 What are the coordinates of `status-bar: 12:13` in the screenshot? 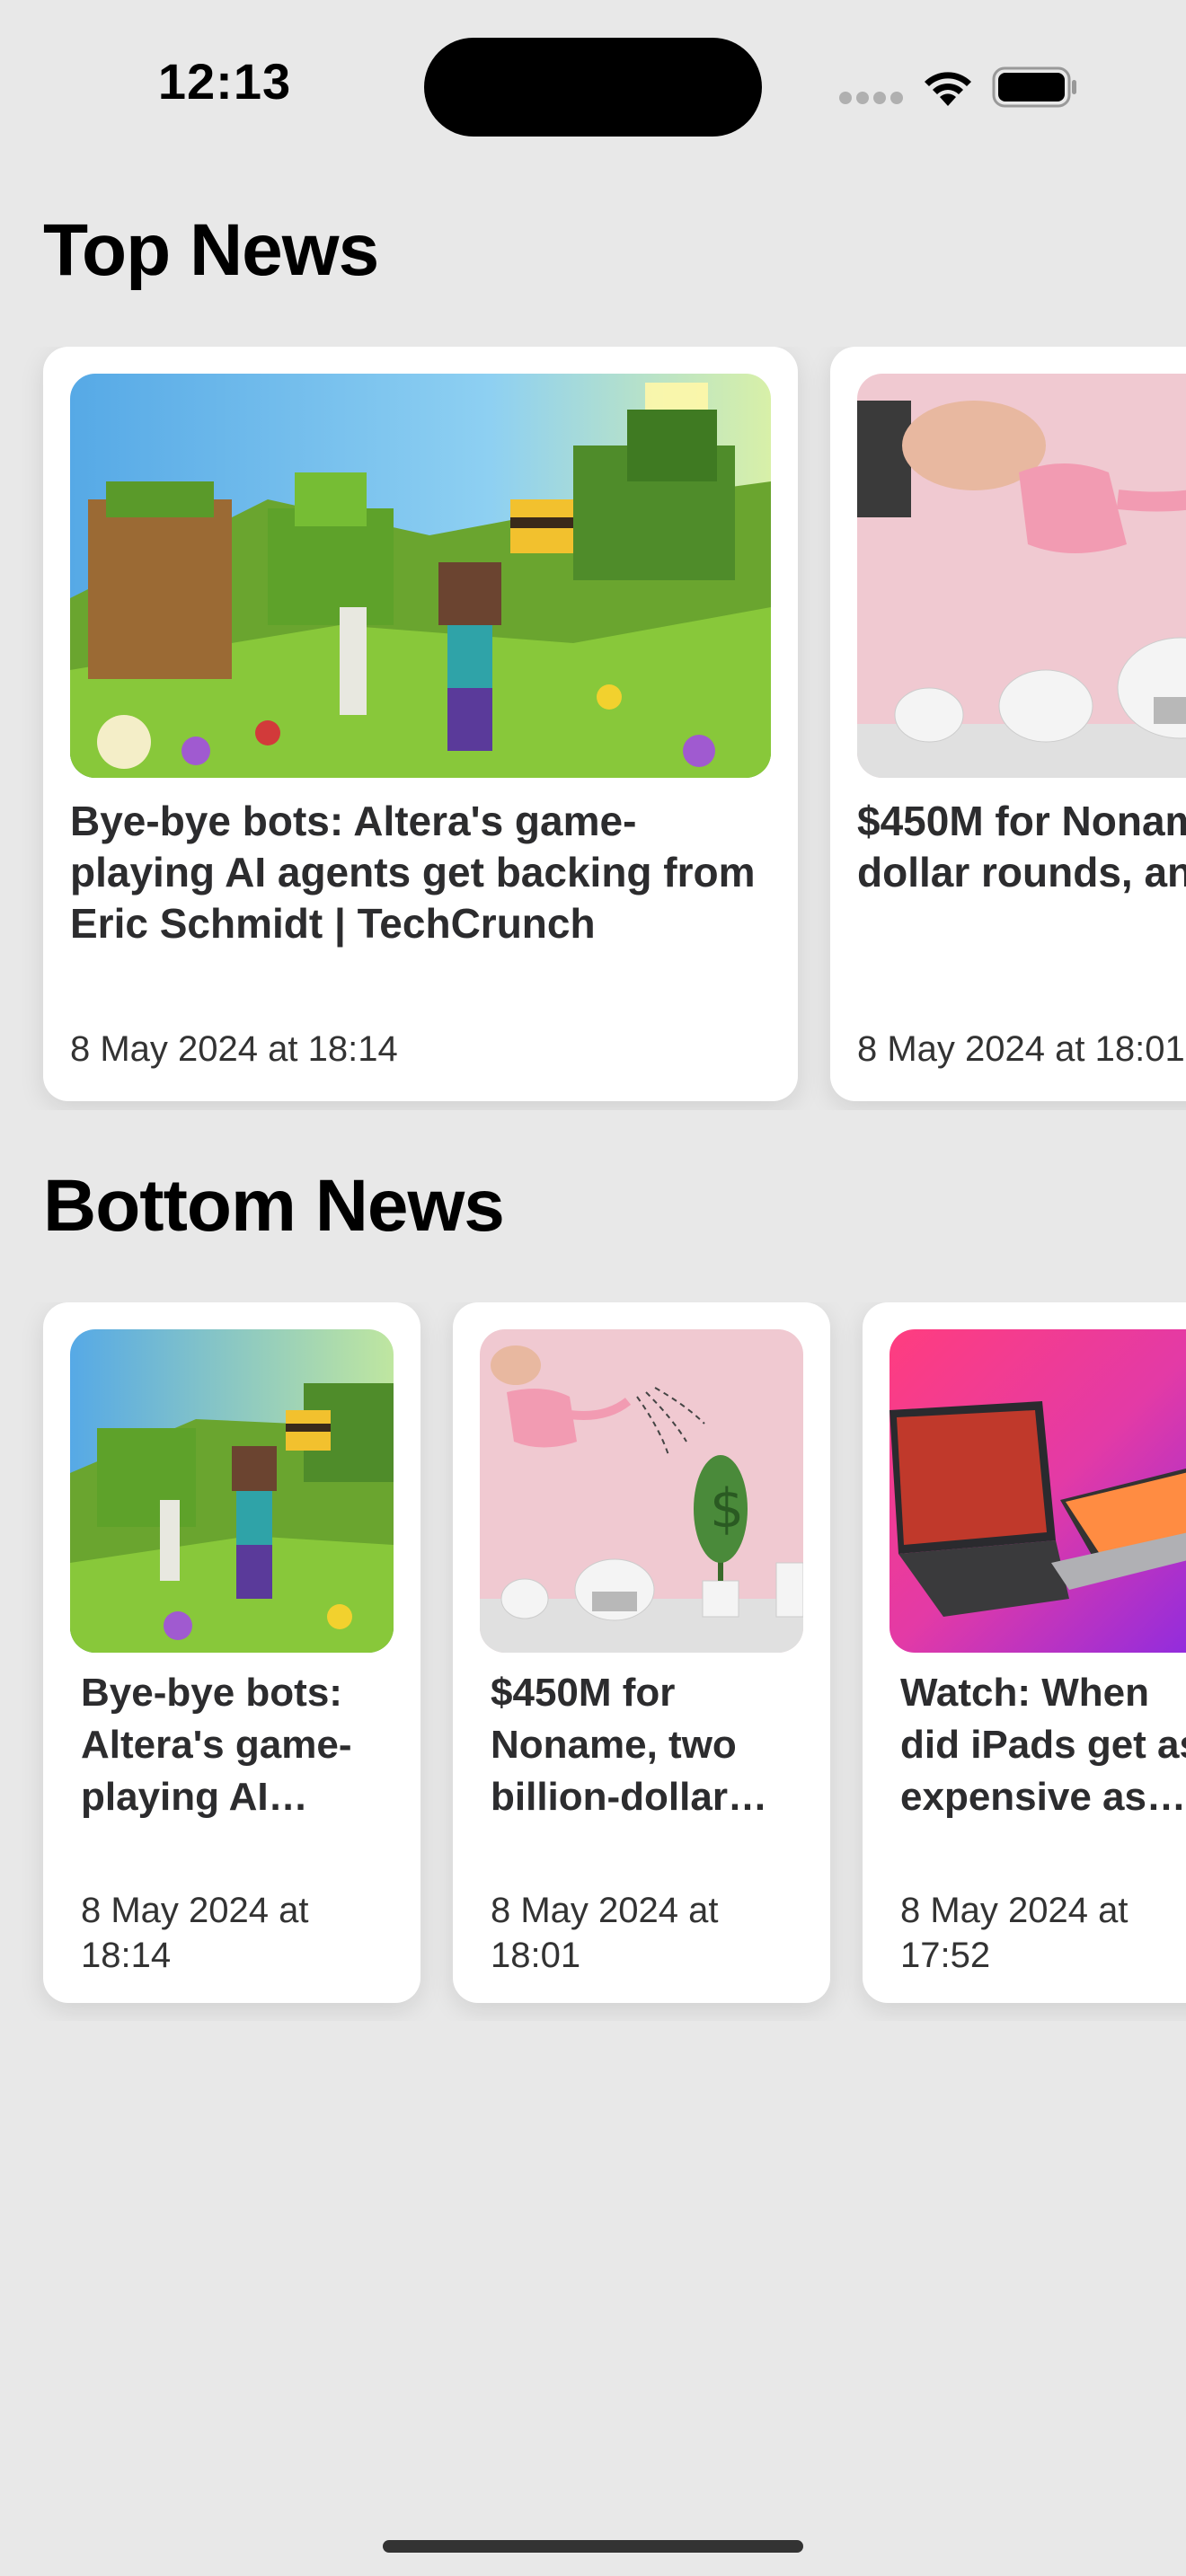 It's located at (593, 90).